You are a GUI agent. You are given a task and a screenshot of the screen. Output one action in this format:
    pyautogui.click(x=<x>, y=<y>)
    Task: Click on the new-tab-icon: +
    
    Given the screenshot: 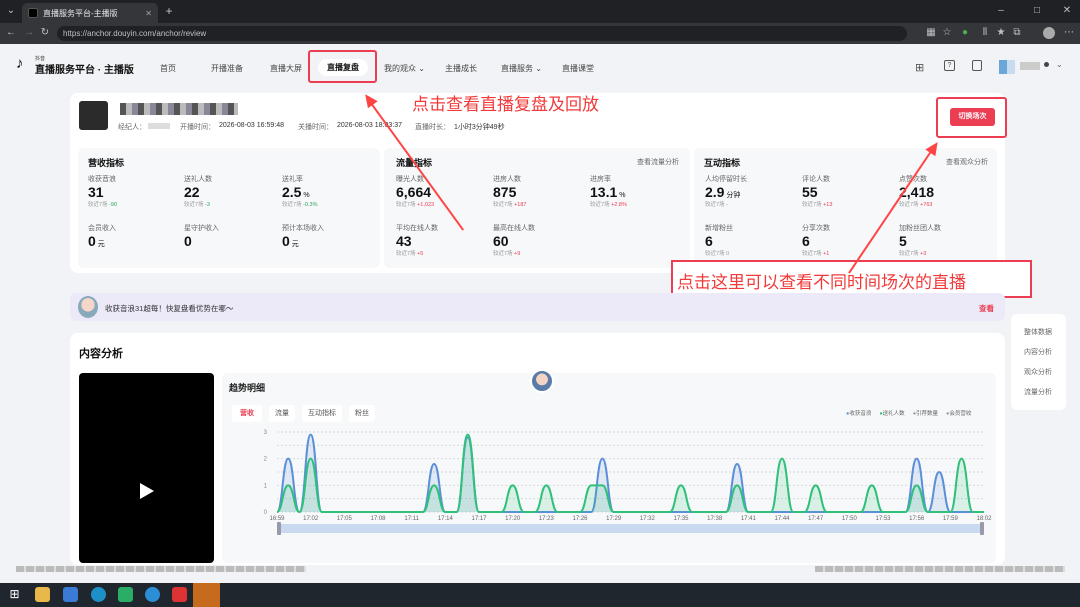 What is the action you would take?
    pyautogui.click(x=169, y=11)
    